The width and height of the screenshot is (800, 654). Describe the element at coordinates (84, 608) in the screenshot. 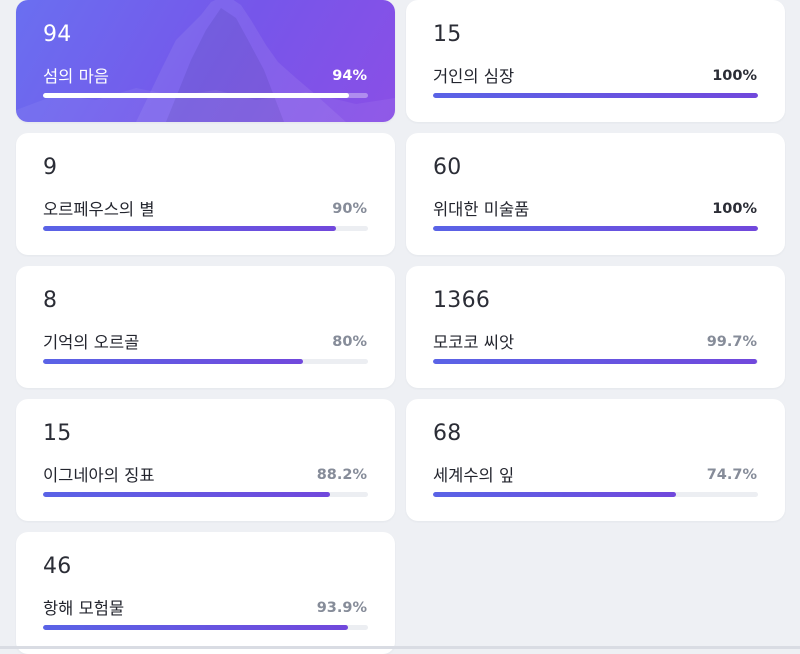

I see `item-name: 항해 모험물` at that location.